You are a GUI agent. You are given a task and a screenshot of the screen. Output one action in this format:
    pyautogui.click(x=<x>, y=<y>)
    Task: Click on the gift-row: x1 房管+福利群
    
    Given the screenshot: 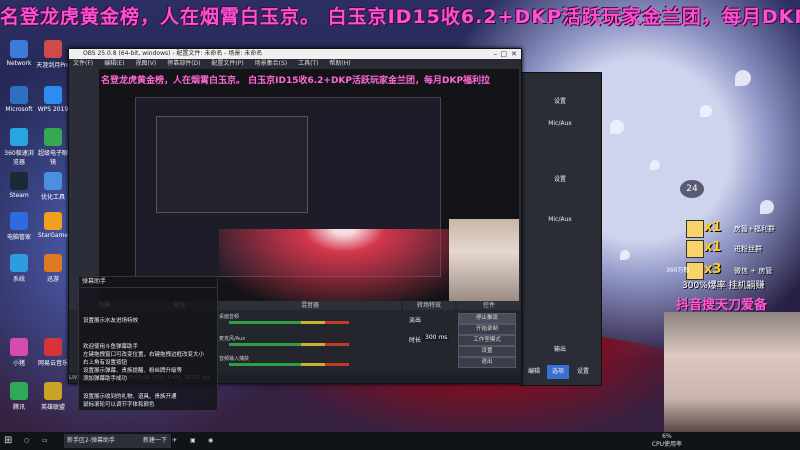 What is the action you would take?
    pyautogui.click(x=741, y=229)
    